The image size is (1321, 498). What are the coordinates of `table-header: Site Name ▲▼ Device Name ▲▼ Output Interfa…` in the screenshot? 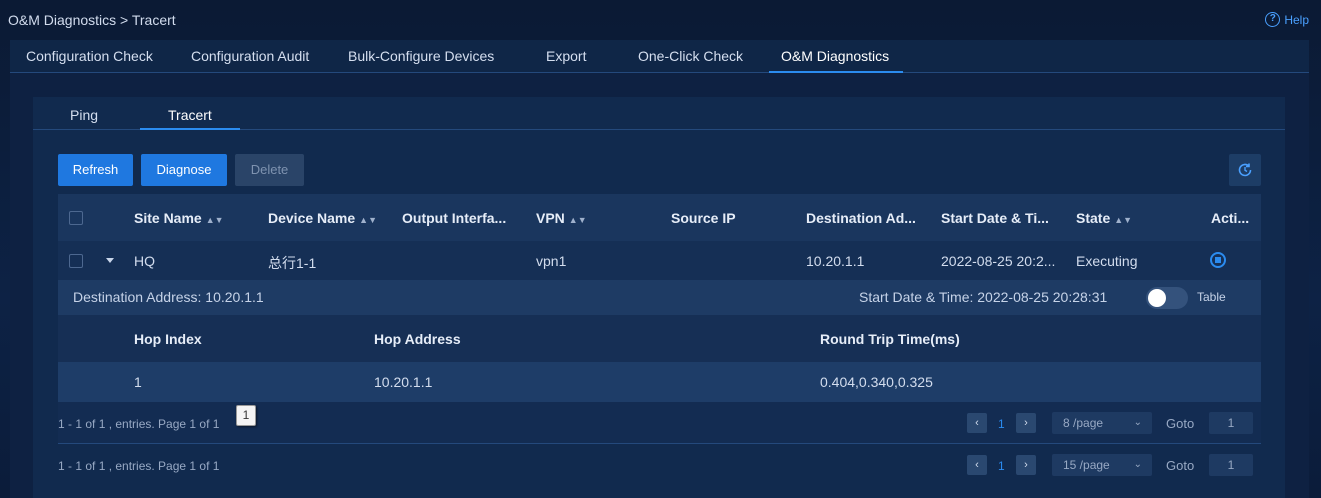 It's located at (659, 217).